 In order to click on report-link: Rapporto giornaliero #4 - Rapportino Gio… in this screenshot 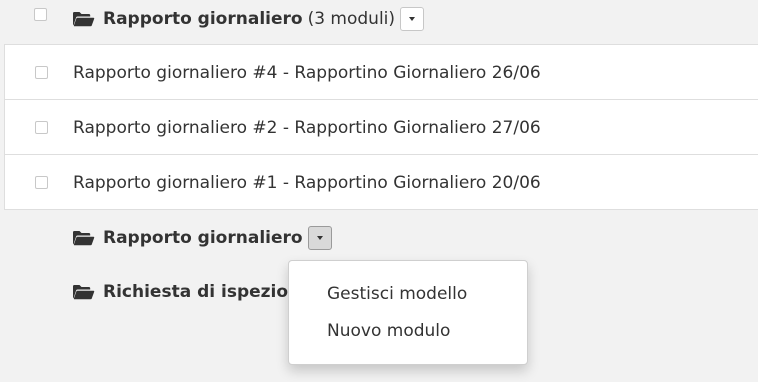, I will do `click(307, 73)`.